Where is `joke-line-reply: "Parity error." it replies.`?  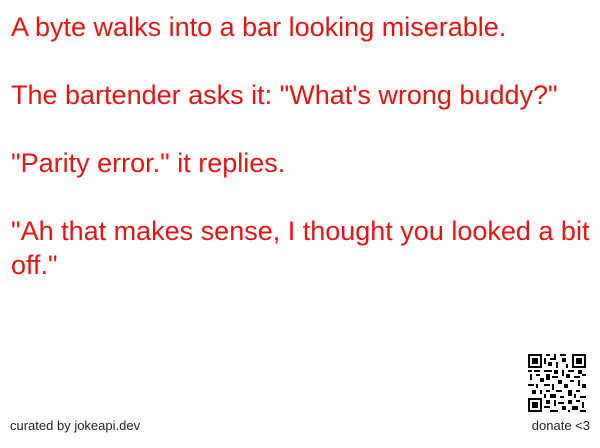
joke-line-reply: "Parity error." it replies. is located at coordinates (148, 163).